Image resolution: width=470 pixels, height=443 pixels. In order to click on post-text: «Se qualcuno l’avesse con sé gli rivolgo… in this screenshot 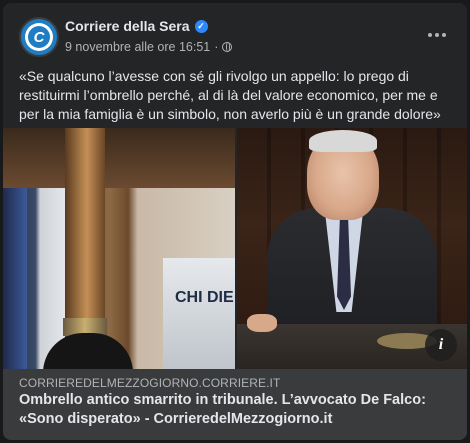, I will do `click(230, 95)`.